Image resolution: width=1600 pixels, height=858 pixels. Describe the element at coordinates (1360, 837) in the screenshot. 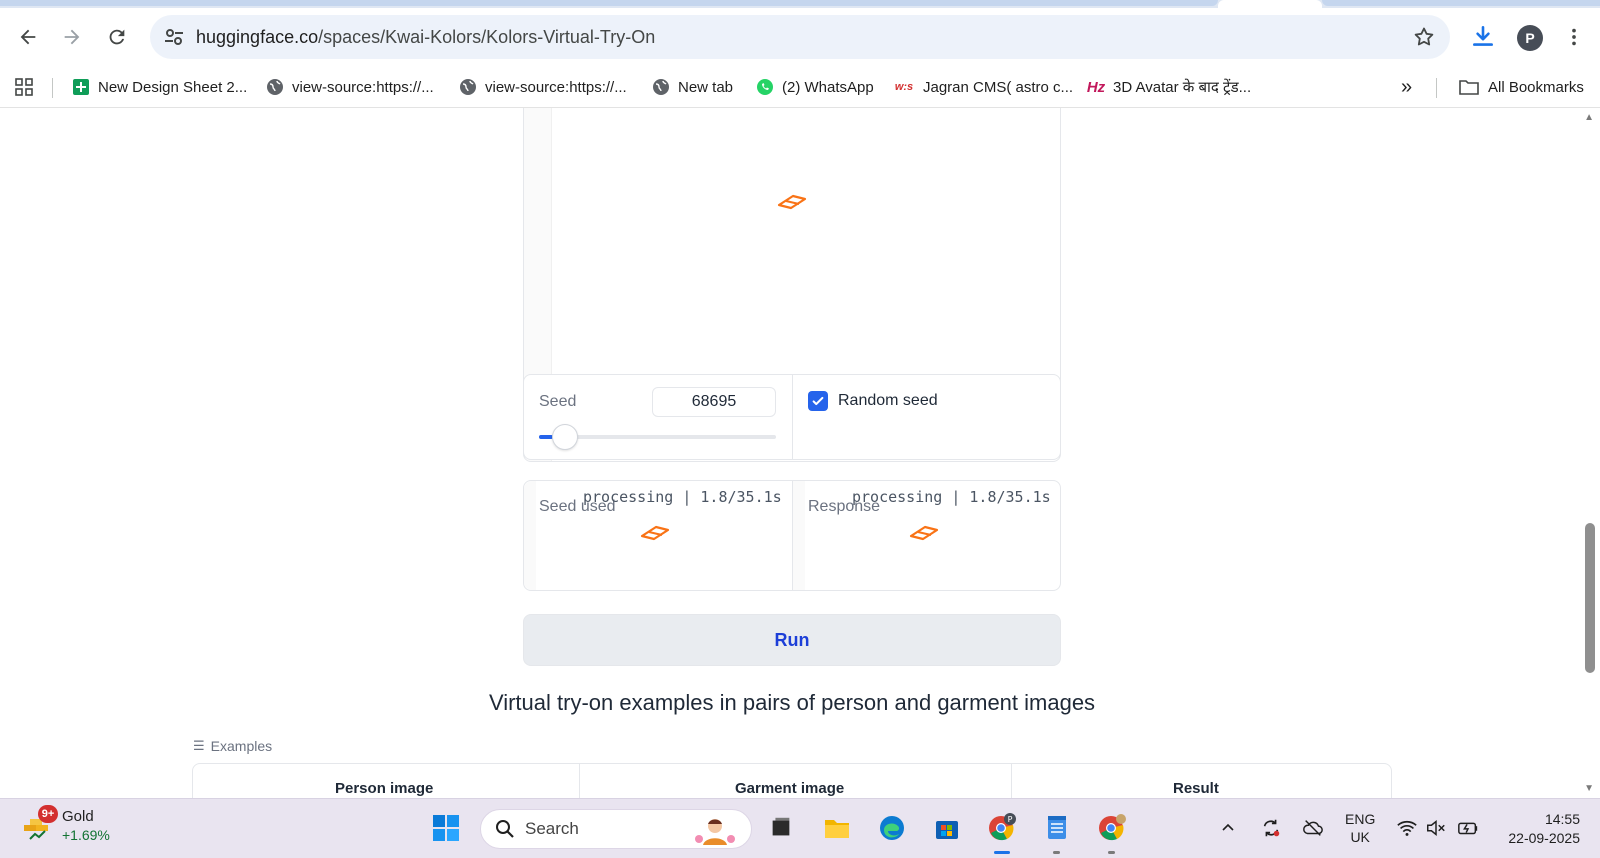

I see `language-region: UK` at that location.